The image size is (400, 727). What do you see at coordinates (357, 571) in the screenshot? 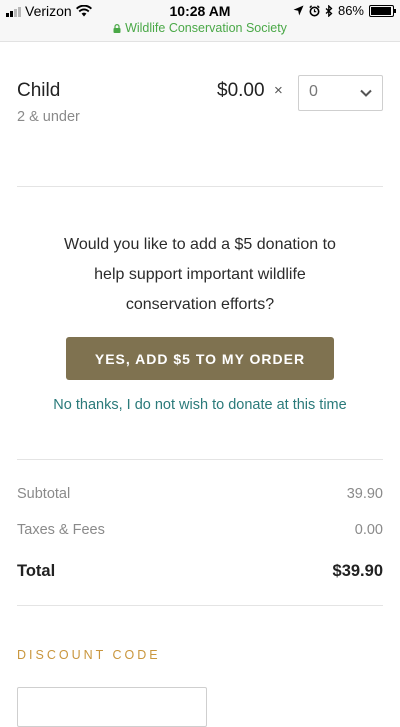
I see `total-value: $39.90` at bounding box center [357, 571].